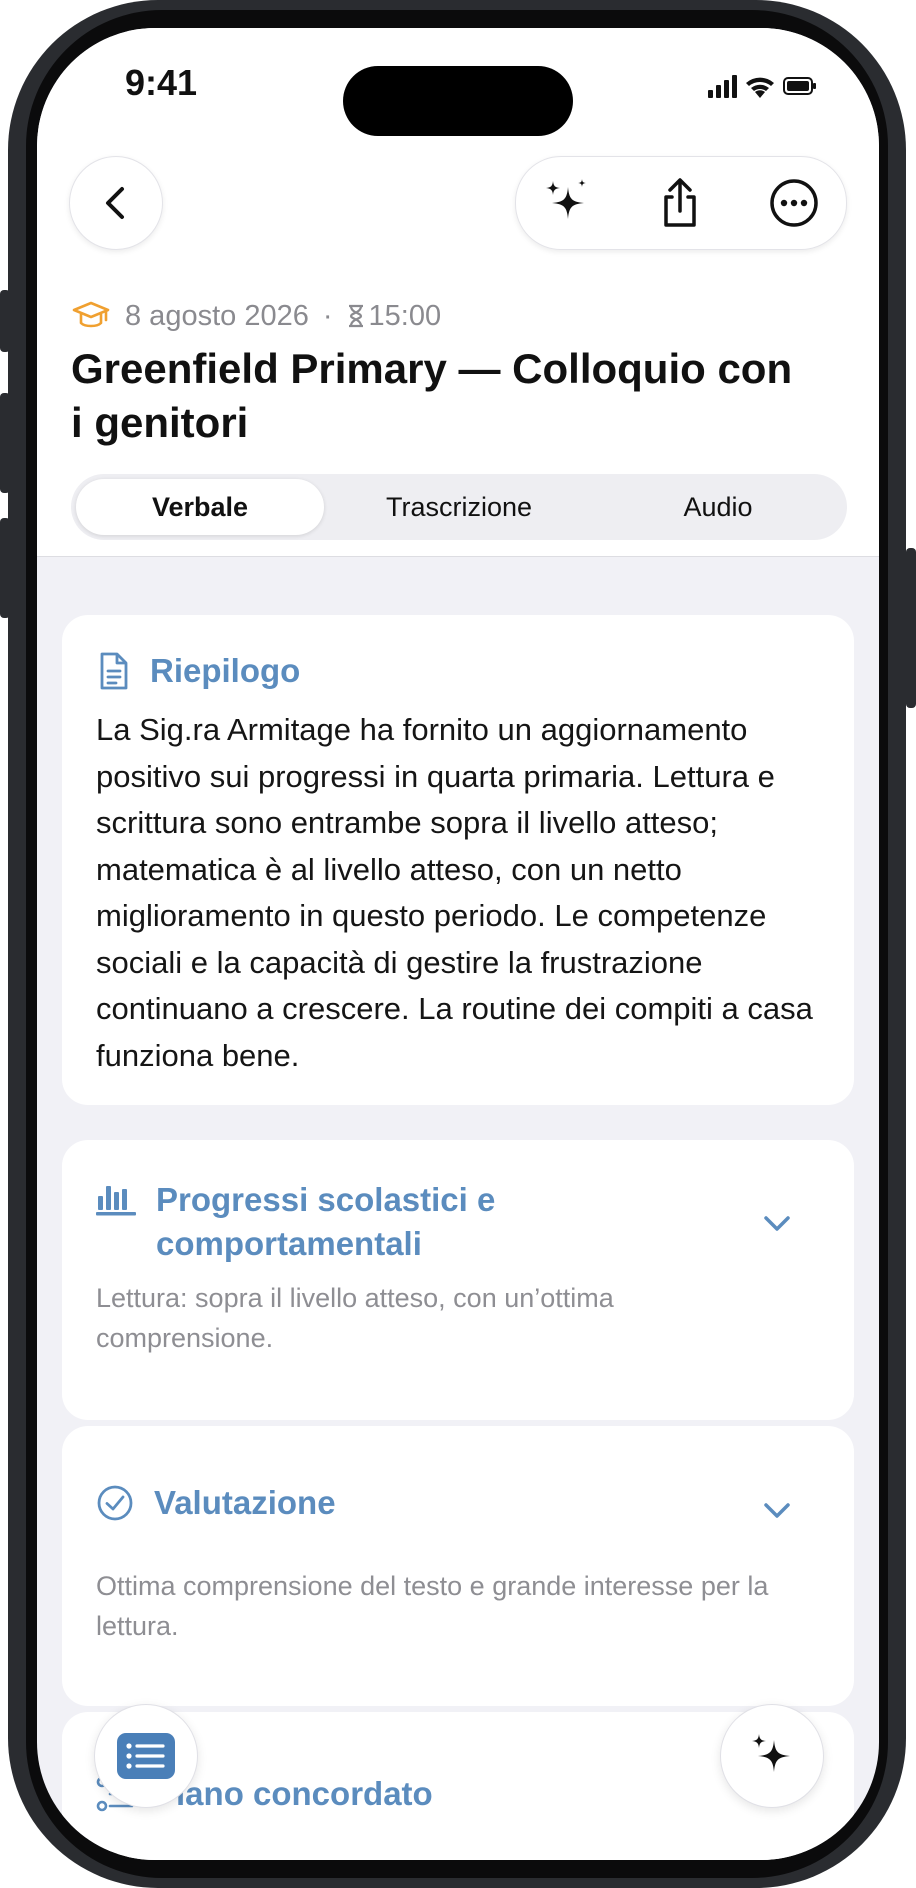  Describe the element at coordinates (293, 1793) in the screenshot. I see `plan-title: Piano concordato` at that location.